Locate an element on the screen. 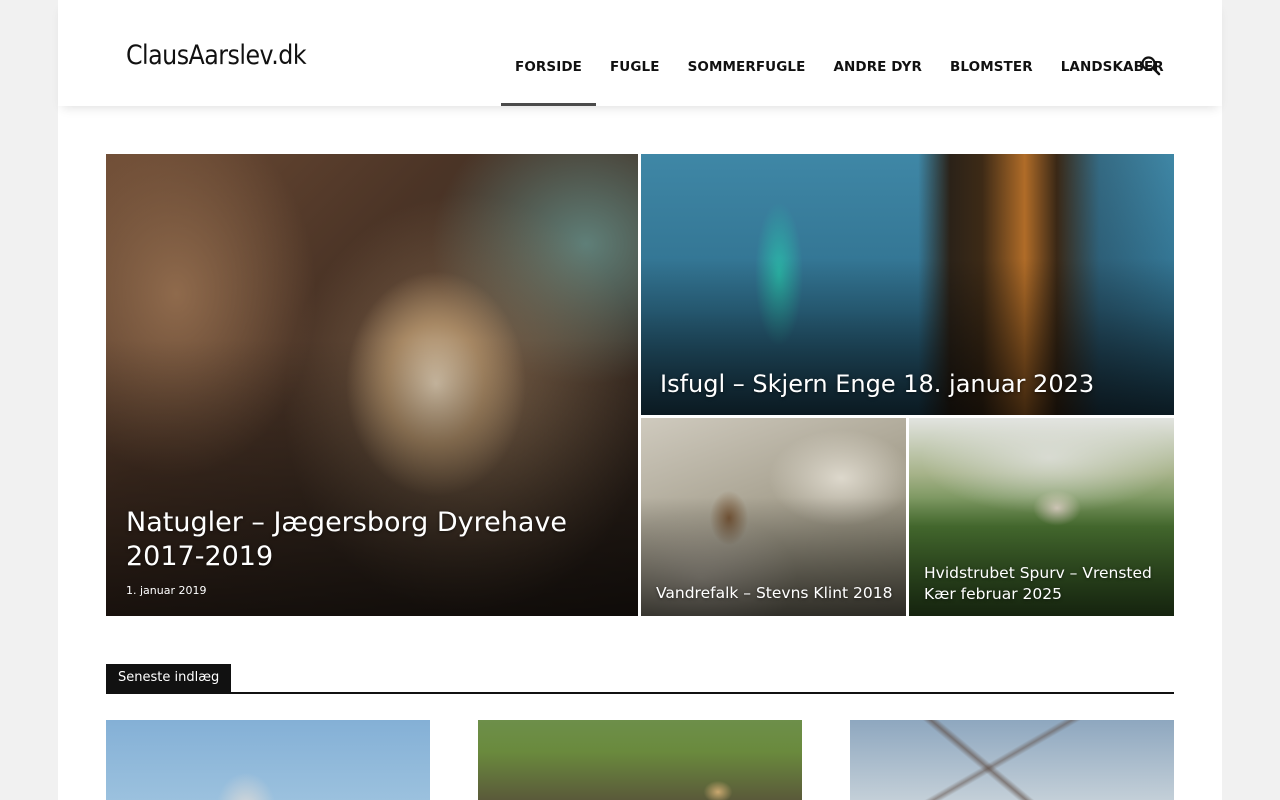 This screenshot has width=1280, height=800. search-button is located at coordinates (1151, 66).